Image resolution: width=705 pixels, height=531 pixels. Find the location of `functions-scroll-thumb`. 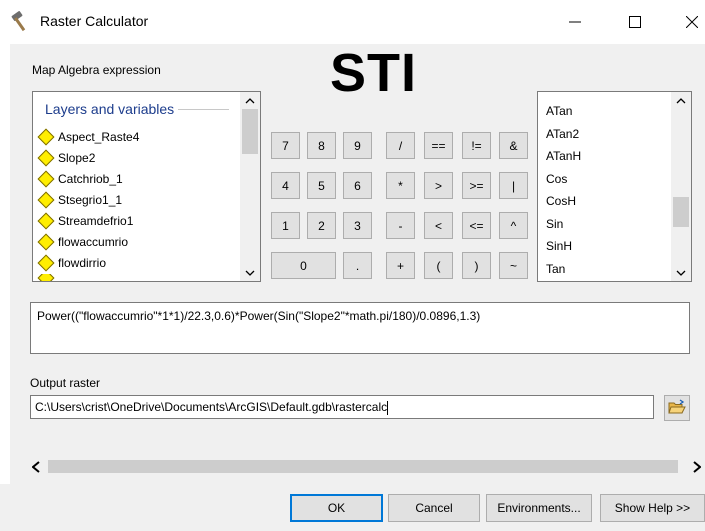

functions-scroll-thumb is located at coordinates (681, 211).